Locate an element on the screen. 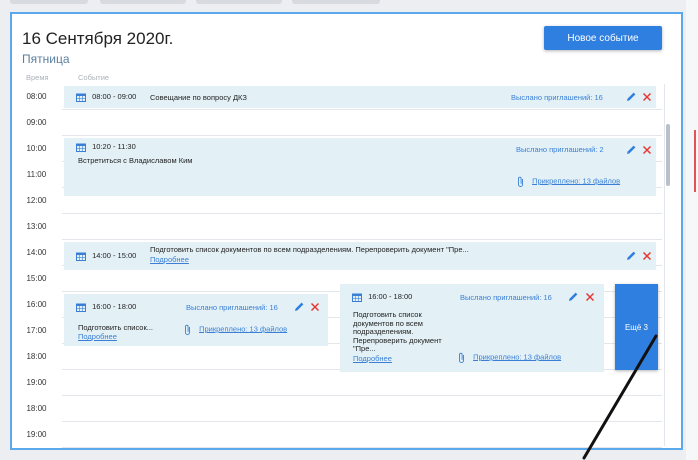  event-time: 14:00 - 15:00 is located at coordinates (114, 255).